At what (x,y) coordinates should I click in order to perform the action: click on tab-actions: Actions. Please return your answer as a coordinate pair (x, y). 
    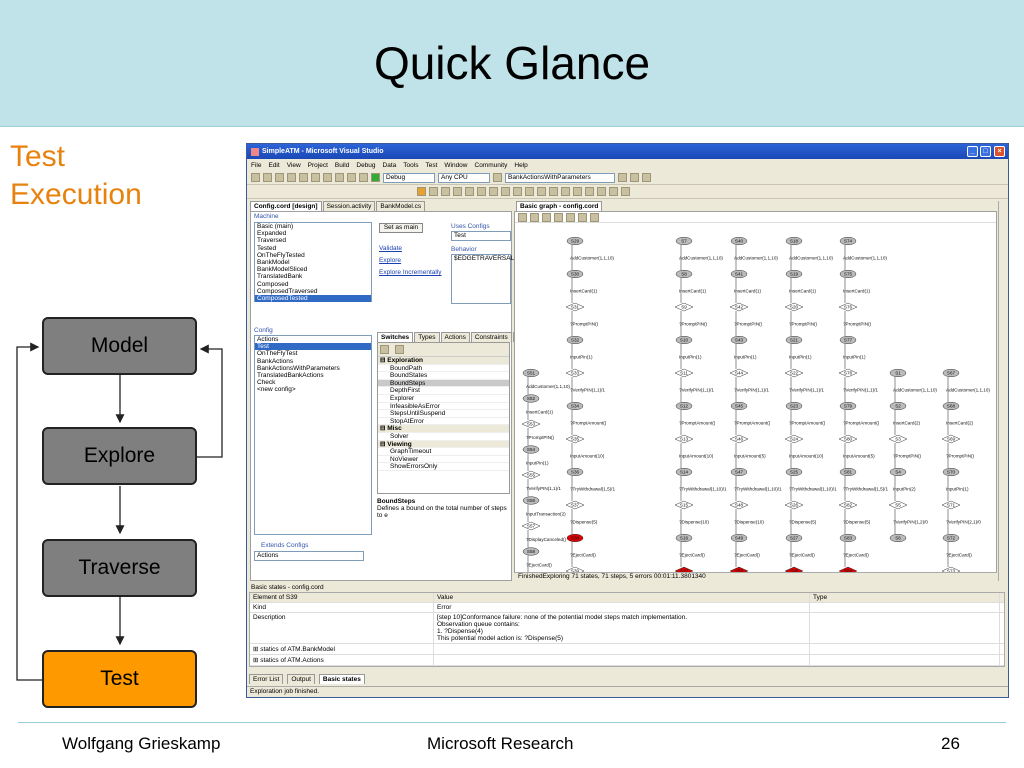
    Looking at the image, I should click on (455, 337).